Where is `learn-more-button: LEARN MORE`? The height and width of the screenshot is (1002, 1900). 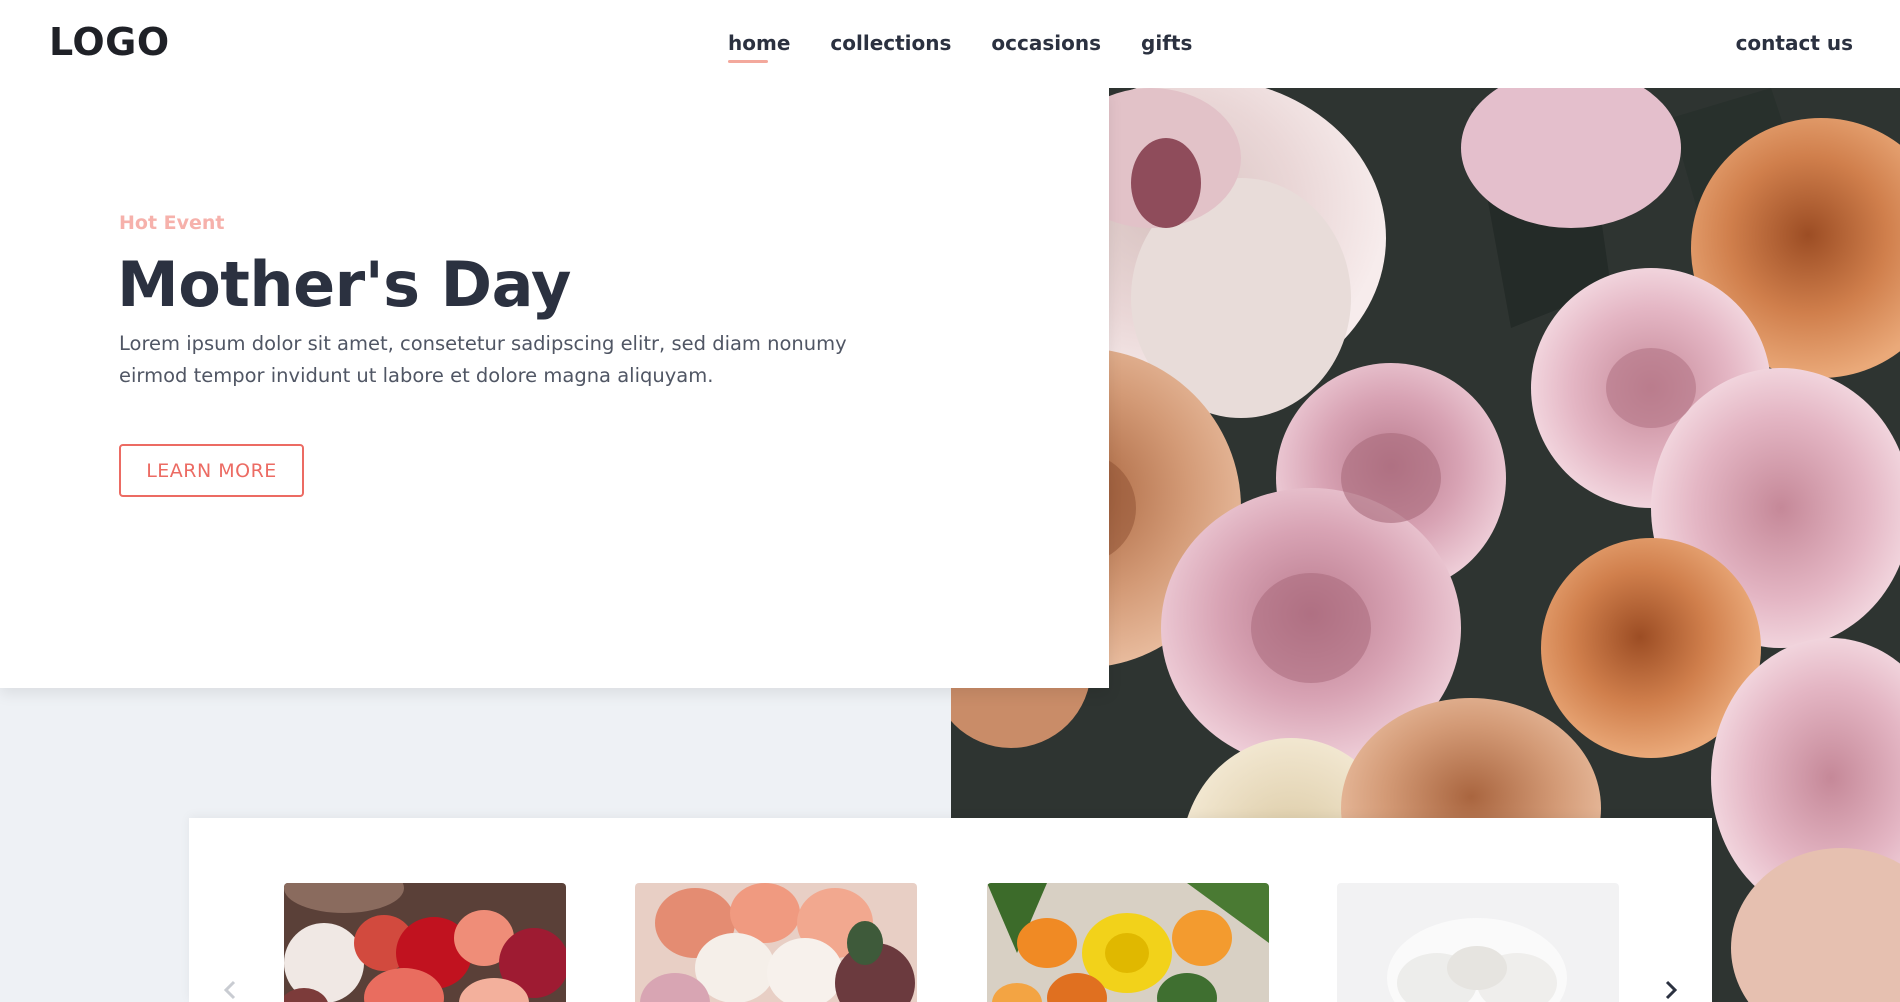 learn-more-button: LEARN MORE is located at coordinates (211, 470).